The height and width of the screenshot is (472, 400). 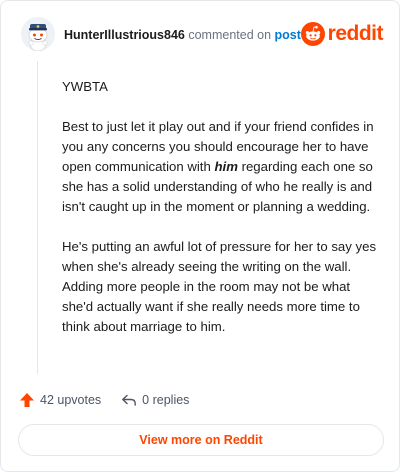 I want to click on avatar, so click(x=38, y=34).